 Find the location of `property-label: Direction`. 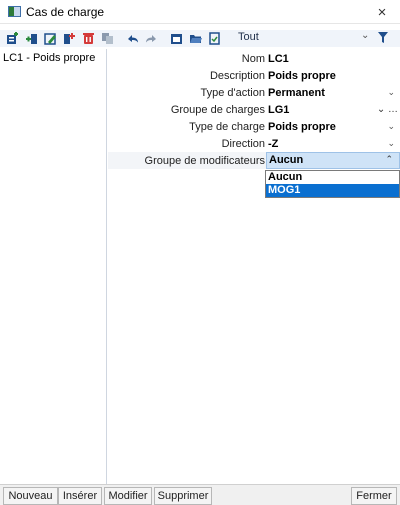

property-label: Direction is located at coordinates (243, 143).